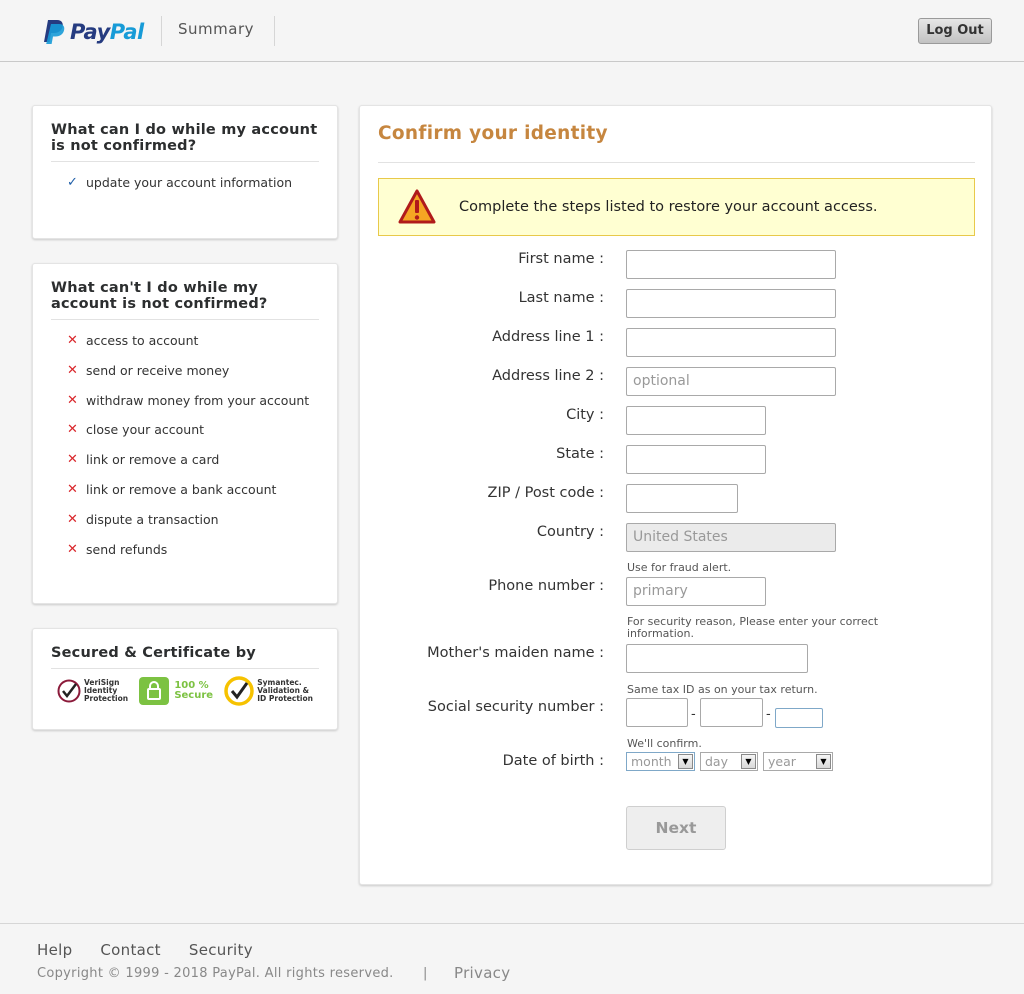  Describe the element at coordinates (54, 32) in the screenshot. I see `paypal-p-icon` at that location.